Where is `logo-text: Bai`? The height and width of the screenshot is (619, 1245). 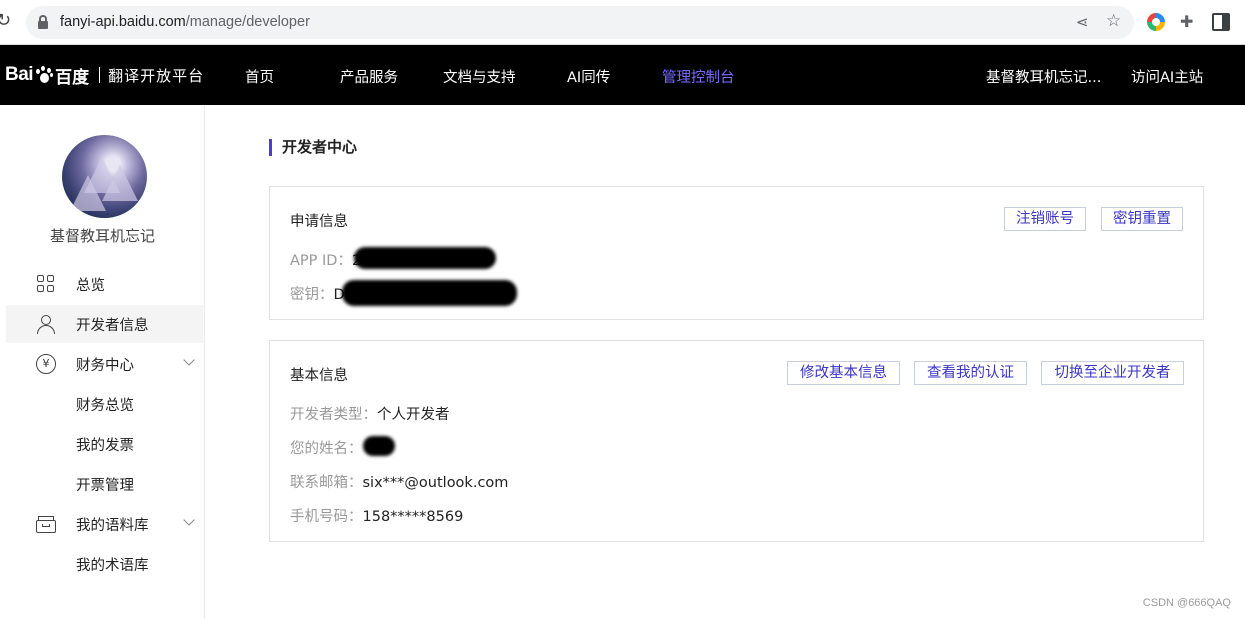
logo-text: Bai is located at coordinates (19, 74).